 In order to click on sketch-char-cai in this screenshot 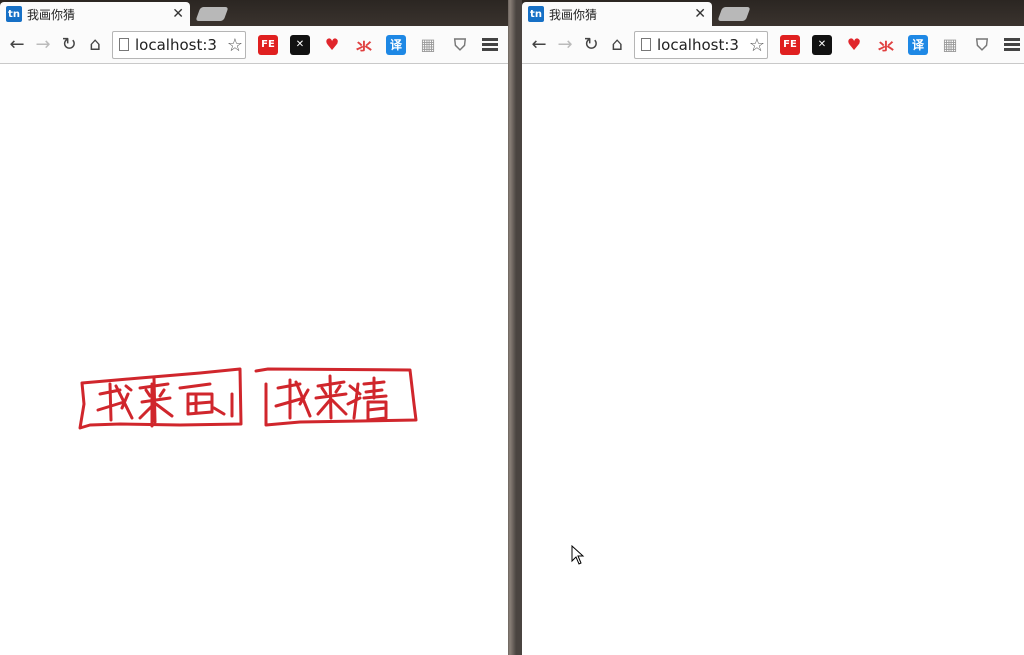, I will do `click(367, 399)`.